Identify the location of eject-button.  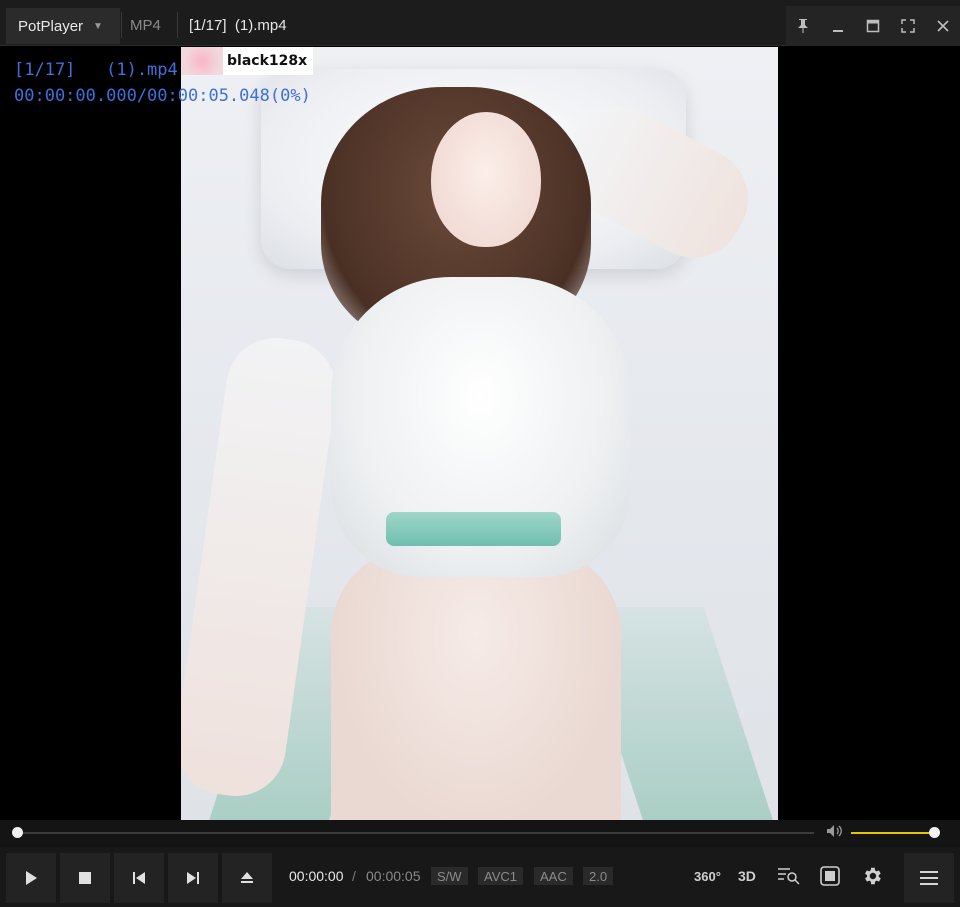
(247, 878).